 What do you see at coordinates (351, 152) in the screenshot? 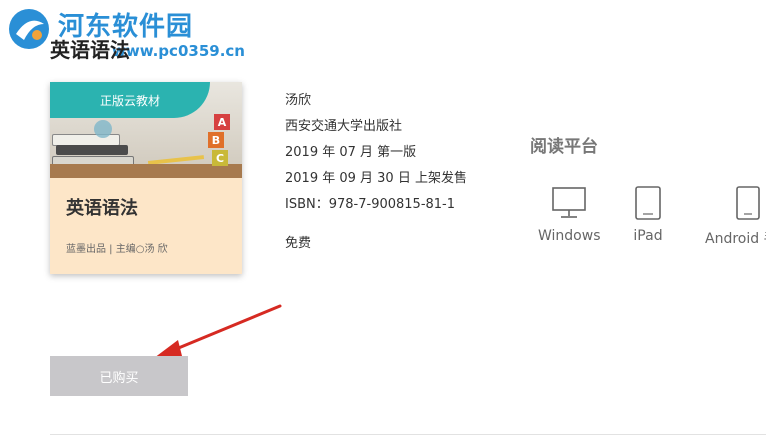
I see `edition: 2019 年 07 月 第一版` at bounding box center [351, 152].